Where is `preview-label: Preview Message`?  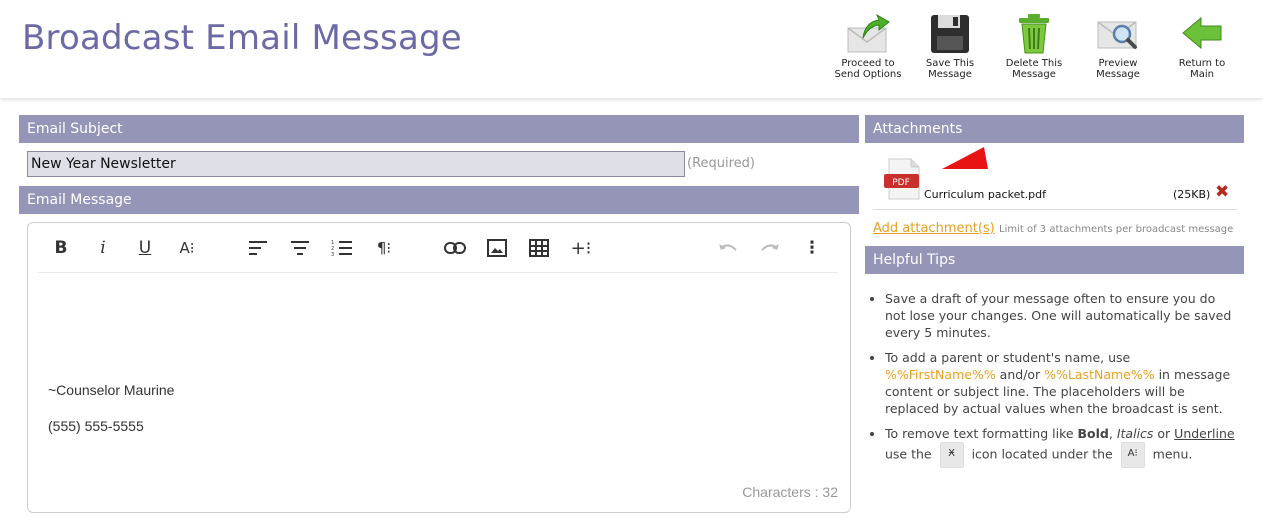
preview-label: Preview Message is located at coordinates (1118, 69).